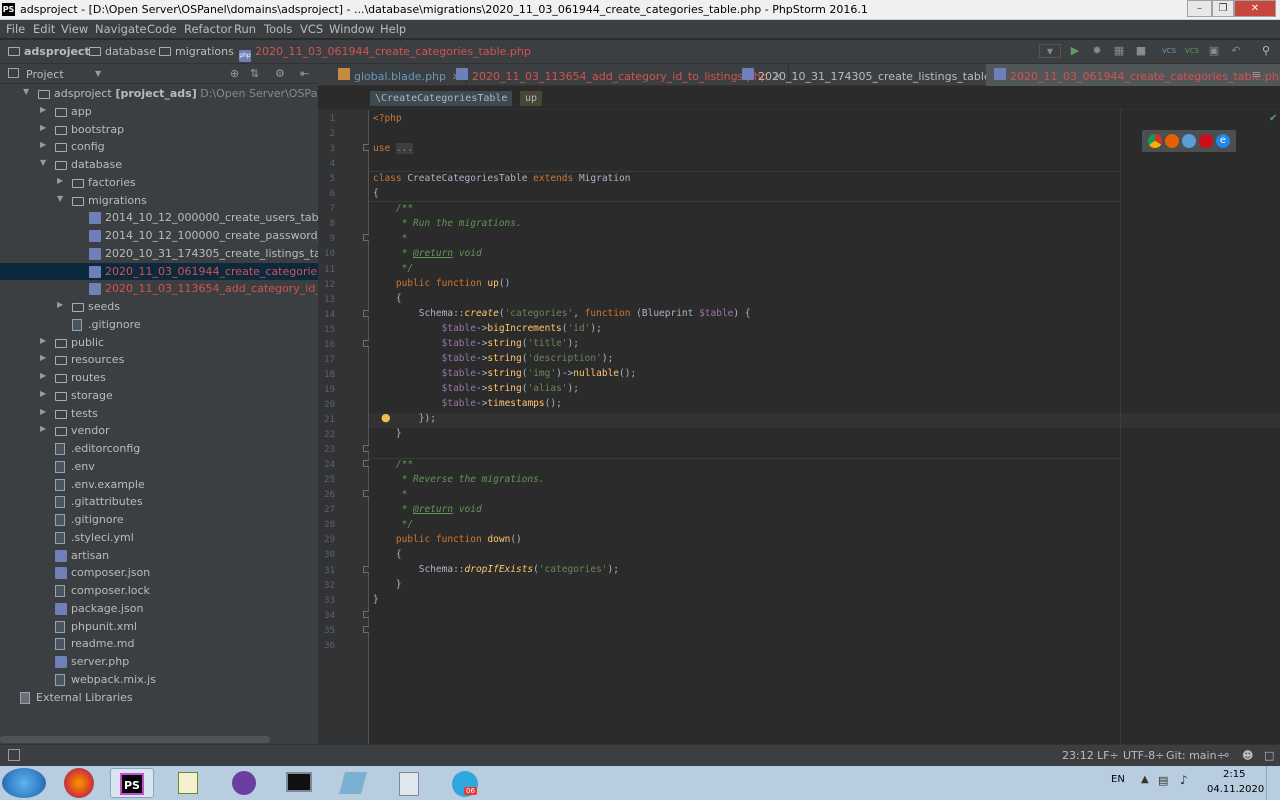 Image resolution: width=1280 pixels, height=800 pixels. Describe the element at coordinates (159, 643) in the screenshot. I see `tree-item: readme.md` at that location.